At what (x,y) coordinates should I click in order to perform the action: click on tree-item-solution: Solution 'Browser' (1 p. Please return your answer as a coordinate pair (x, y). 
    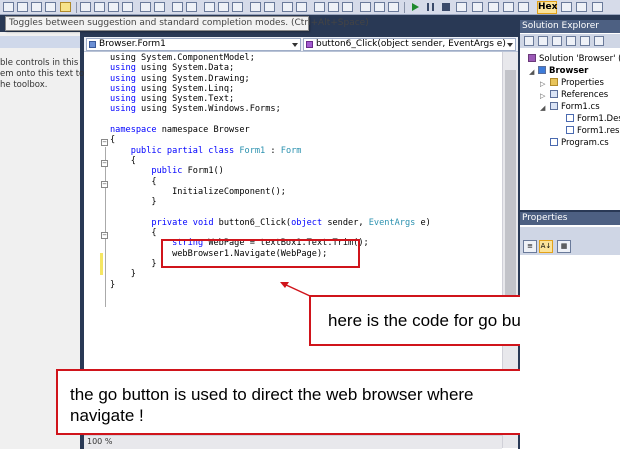
    Looking at the image, I should click on (574, 59).